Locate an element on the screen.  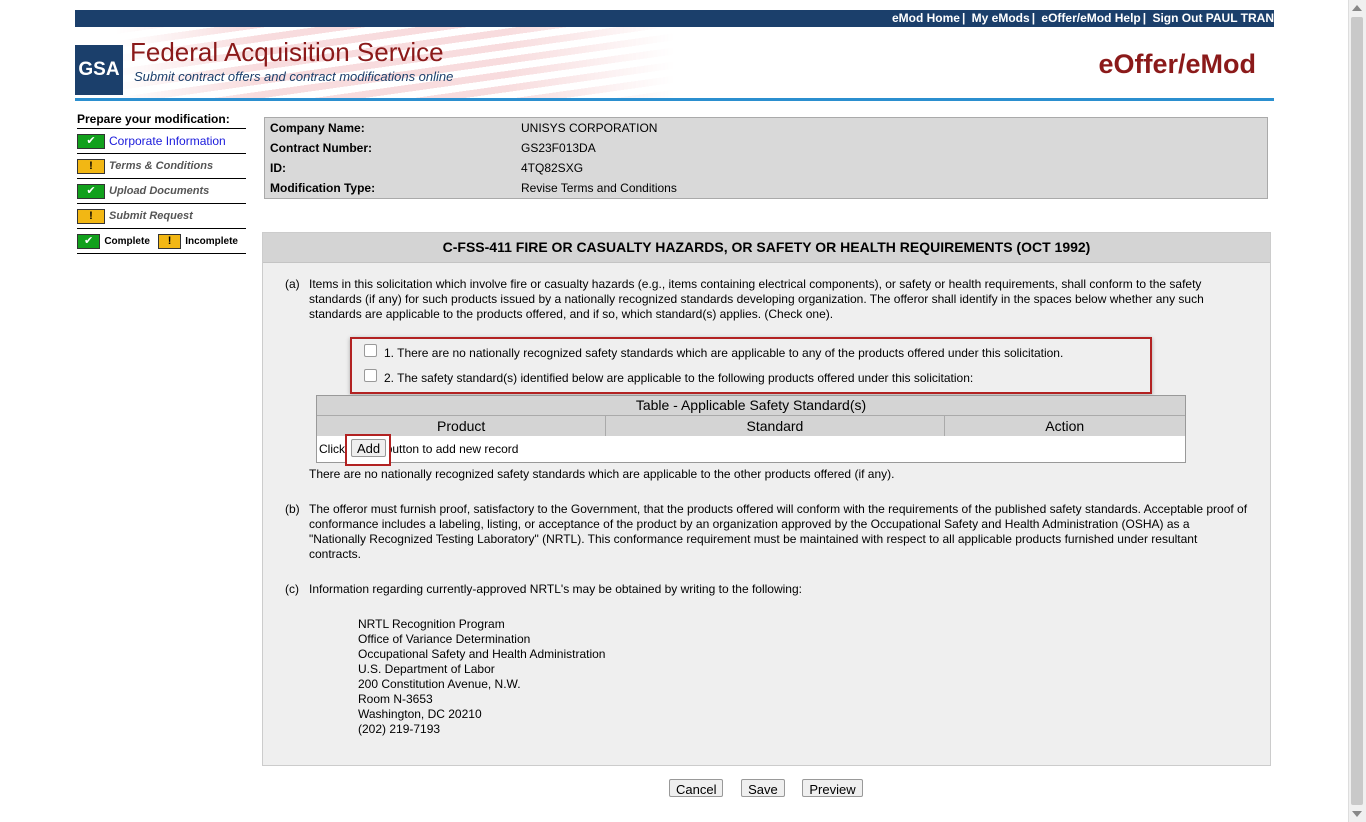
sidebar-title: Prepare your modification: is located at coordinates (161, 120).